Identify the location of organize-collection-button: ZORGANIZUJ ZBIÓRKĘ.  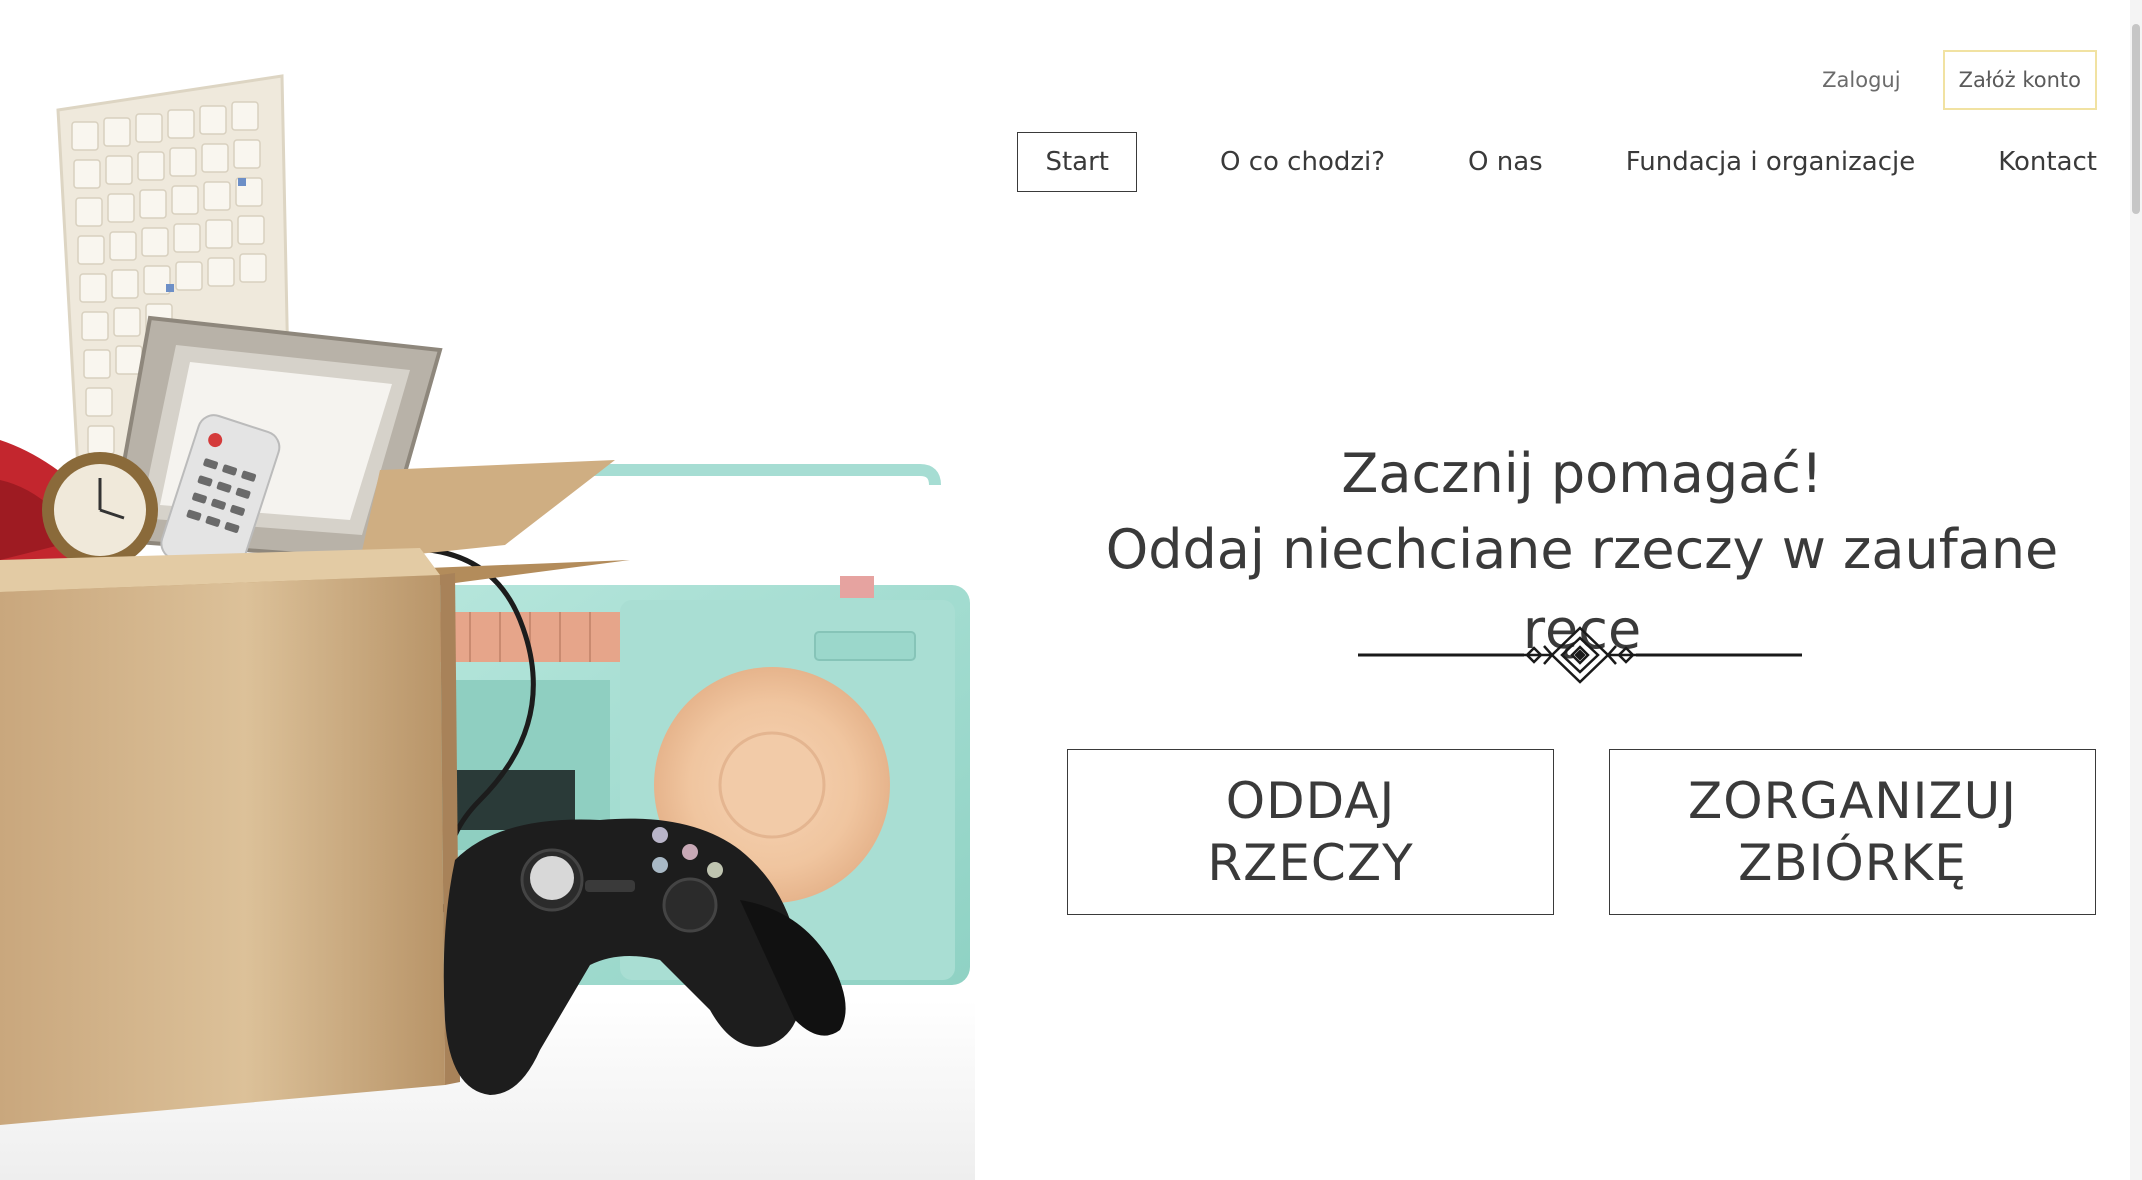
(1852, 832).